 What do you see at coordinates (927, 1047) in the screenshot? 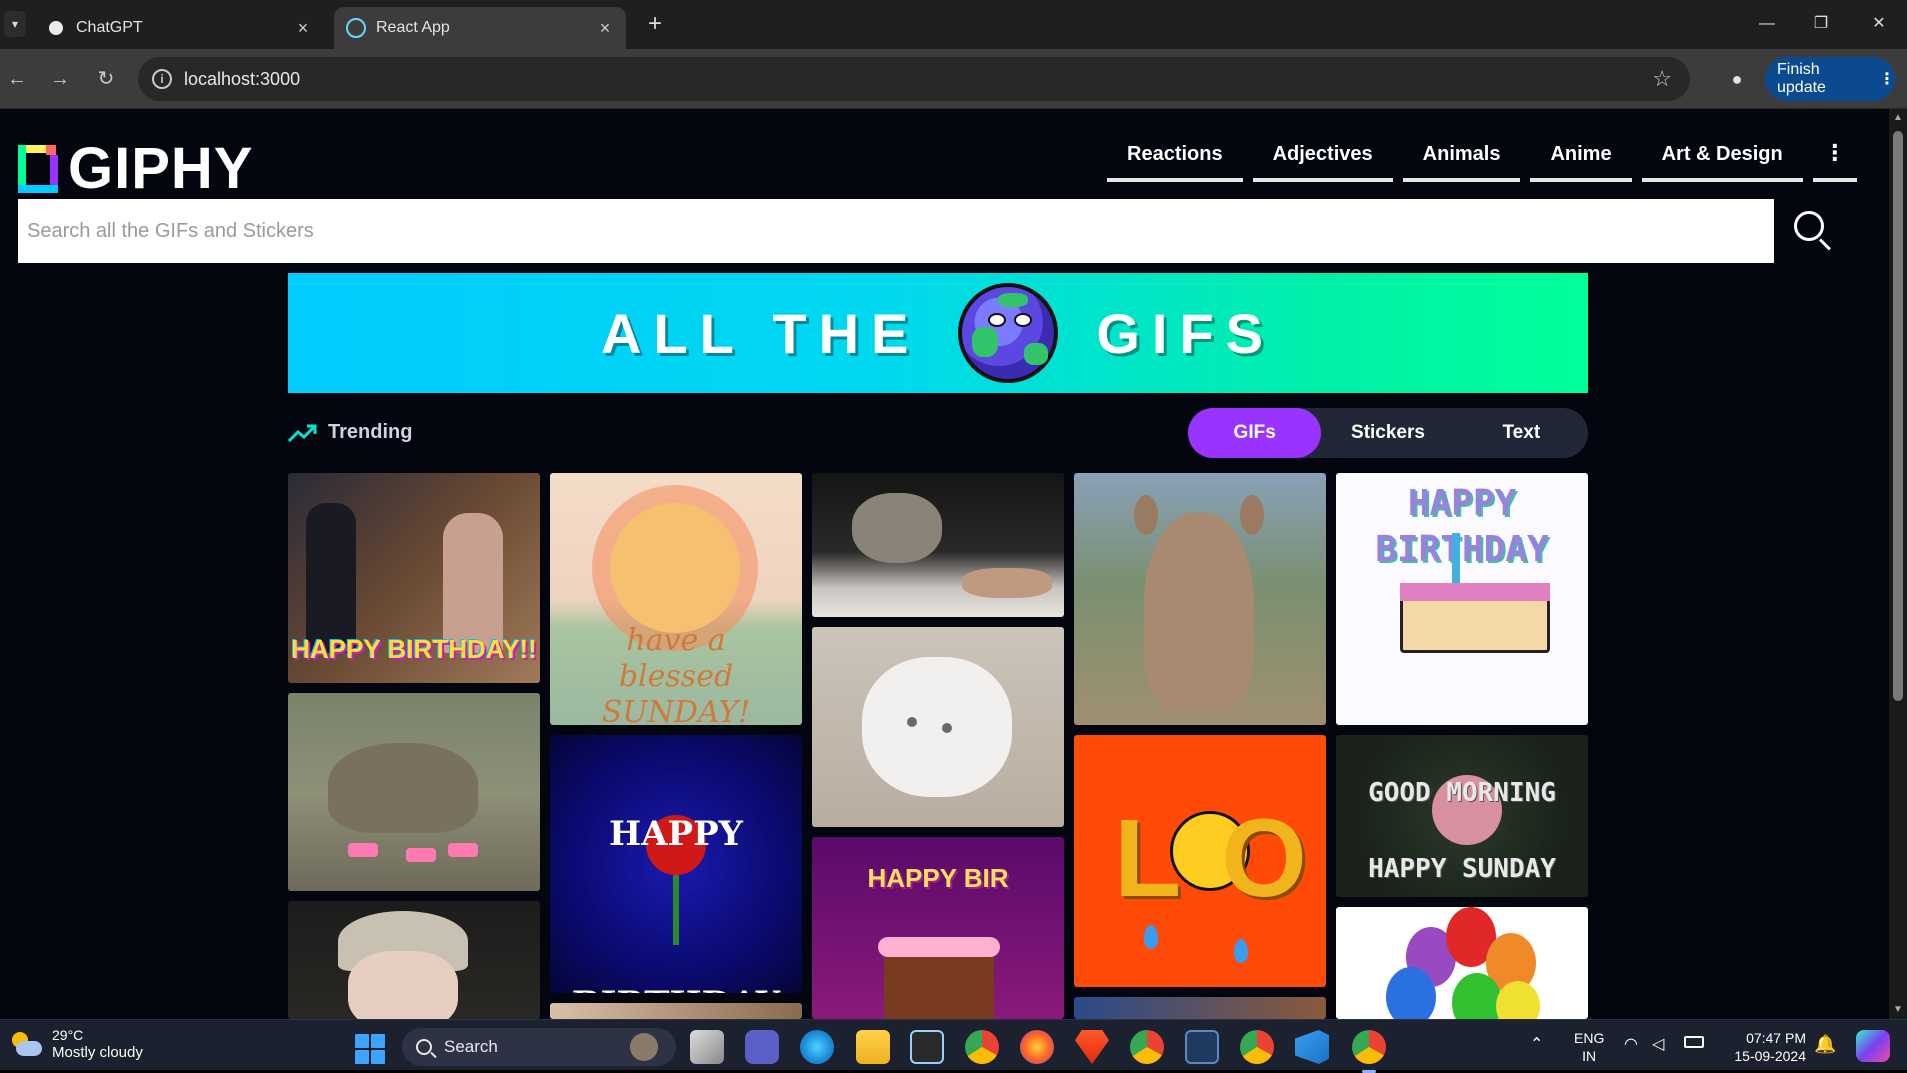
I see `microsoft-store-icon` at bounding box center [927, 1047].